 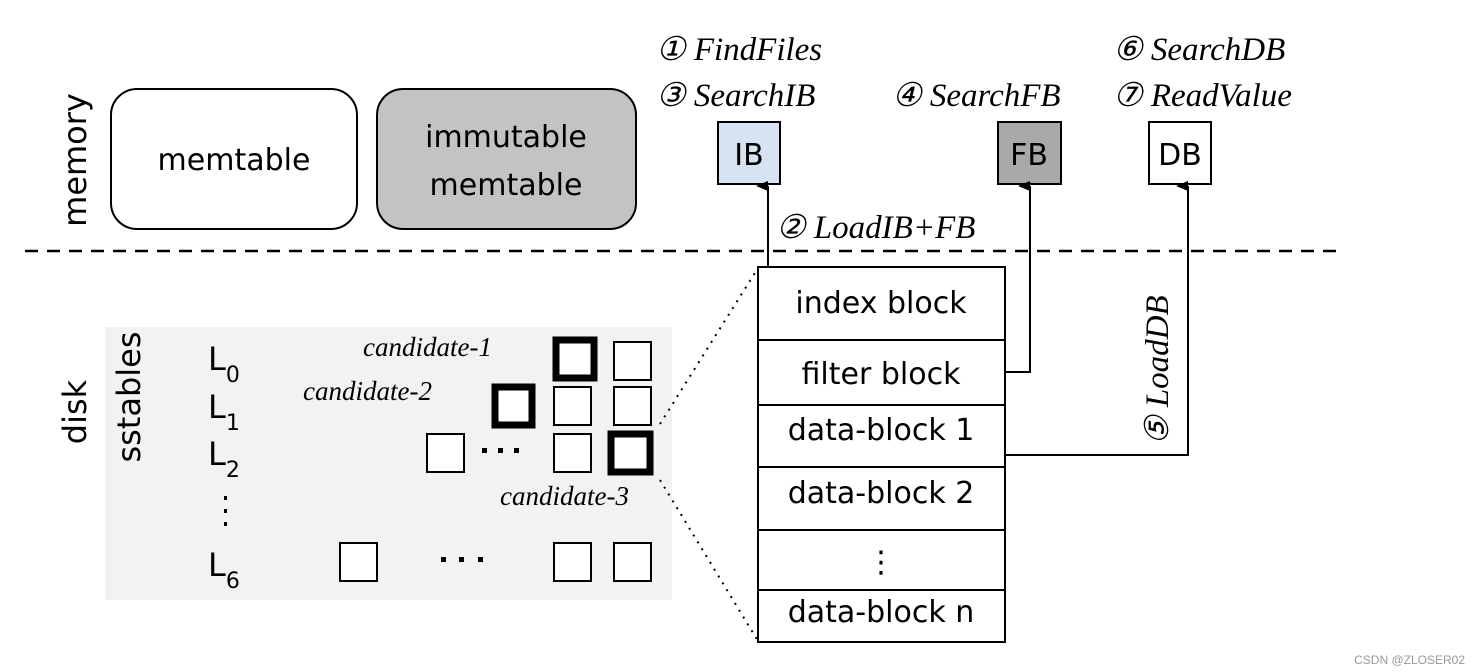 What do you see at coordinates (632, 361) in the screenshot?
I see `sstable-l0` at bounding box center [632, 361].